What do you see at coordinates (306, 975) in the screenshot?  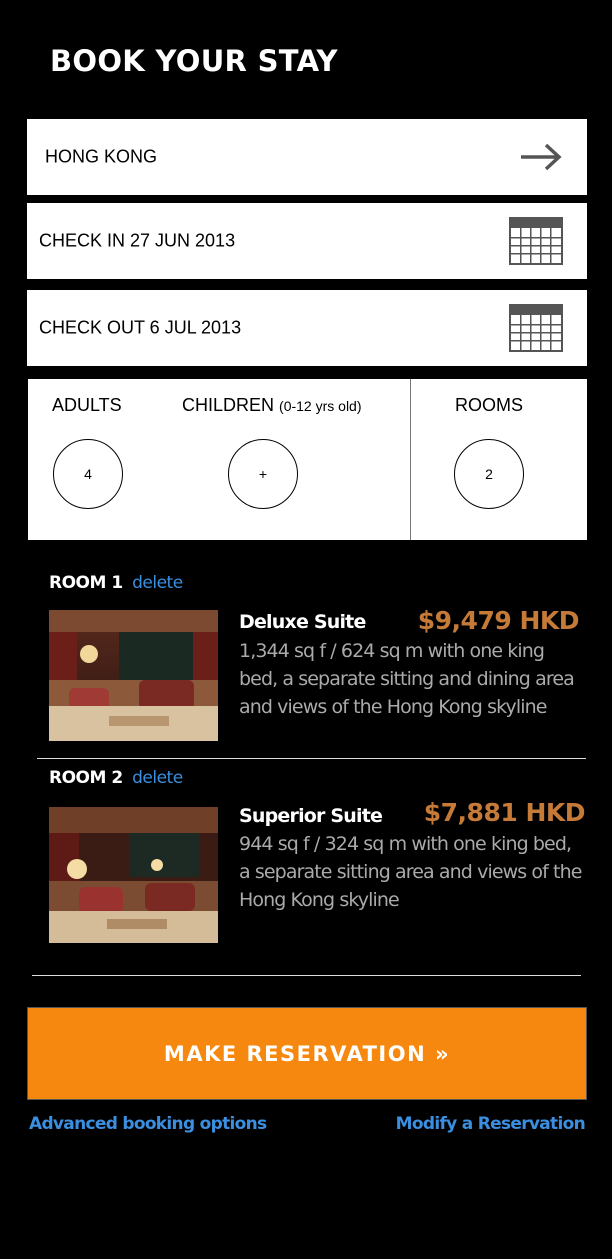 I see `section-separator` at bounding box center [306, 975].